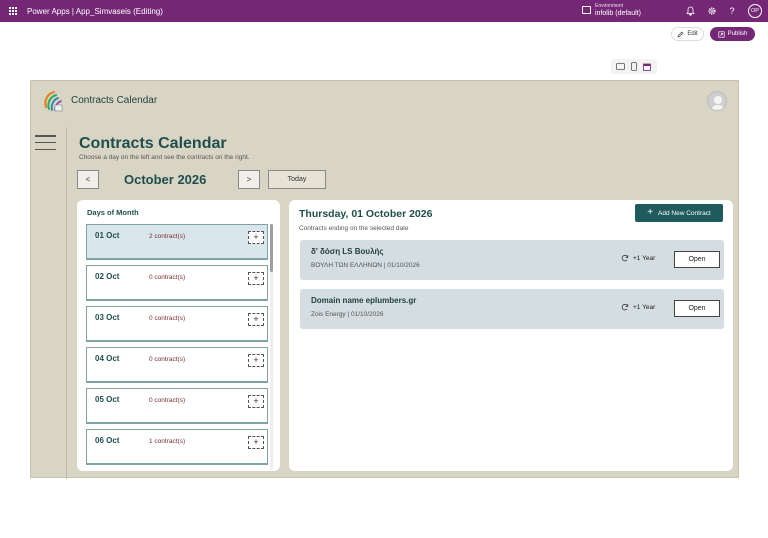  I want to click on days-scrollbar-thumb, so click(271, 248).